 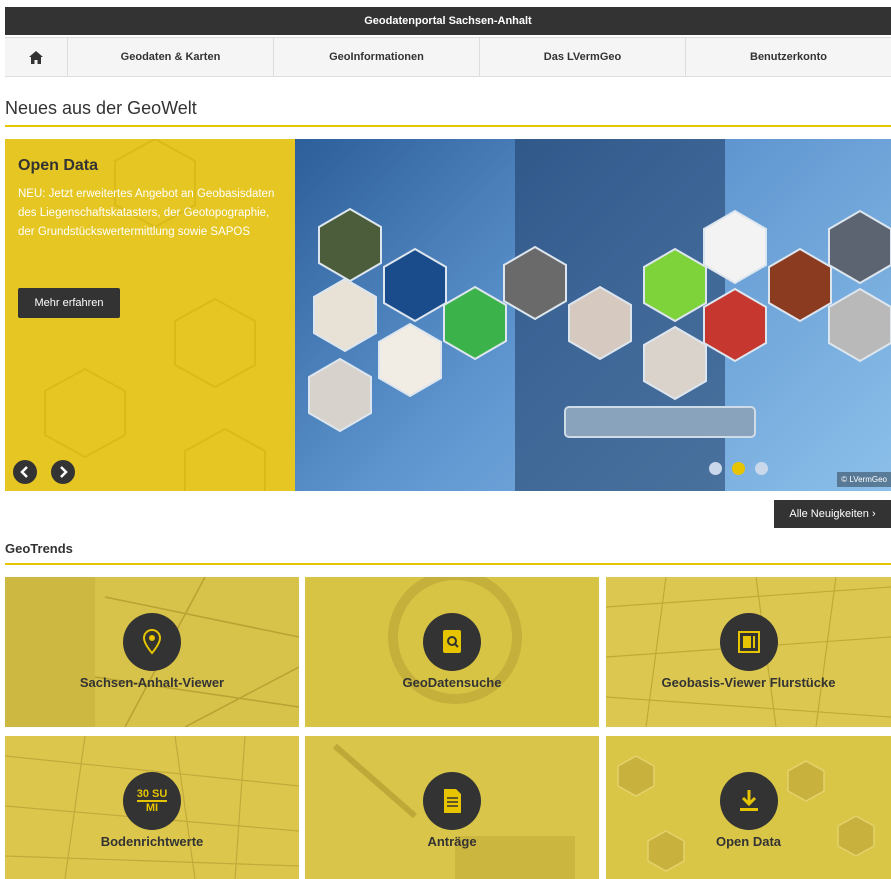 What do you see at coordinates (788, 57) in the screenshot?
I see `nav-benutzerkonto: Benutzerkonto` at bounding box center [788, 57].